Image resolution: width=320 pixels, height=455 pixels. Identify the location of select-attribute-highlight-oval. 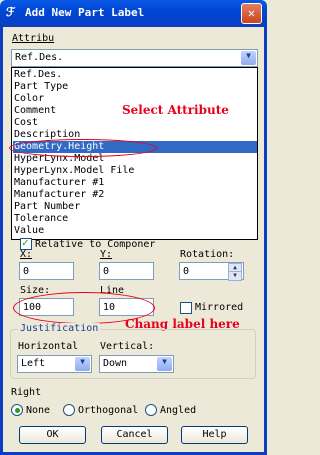
(83, 148).